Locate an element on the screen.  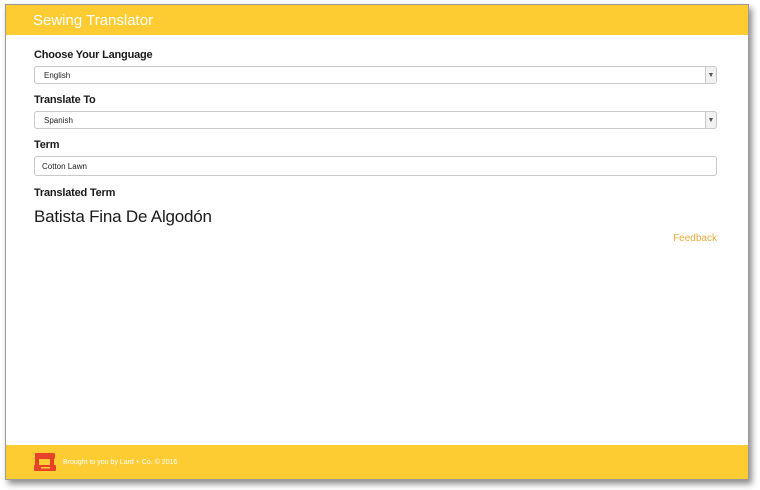
source-language-select: English ▼ is located at coordinates (375, 75).